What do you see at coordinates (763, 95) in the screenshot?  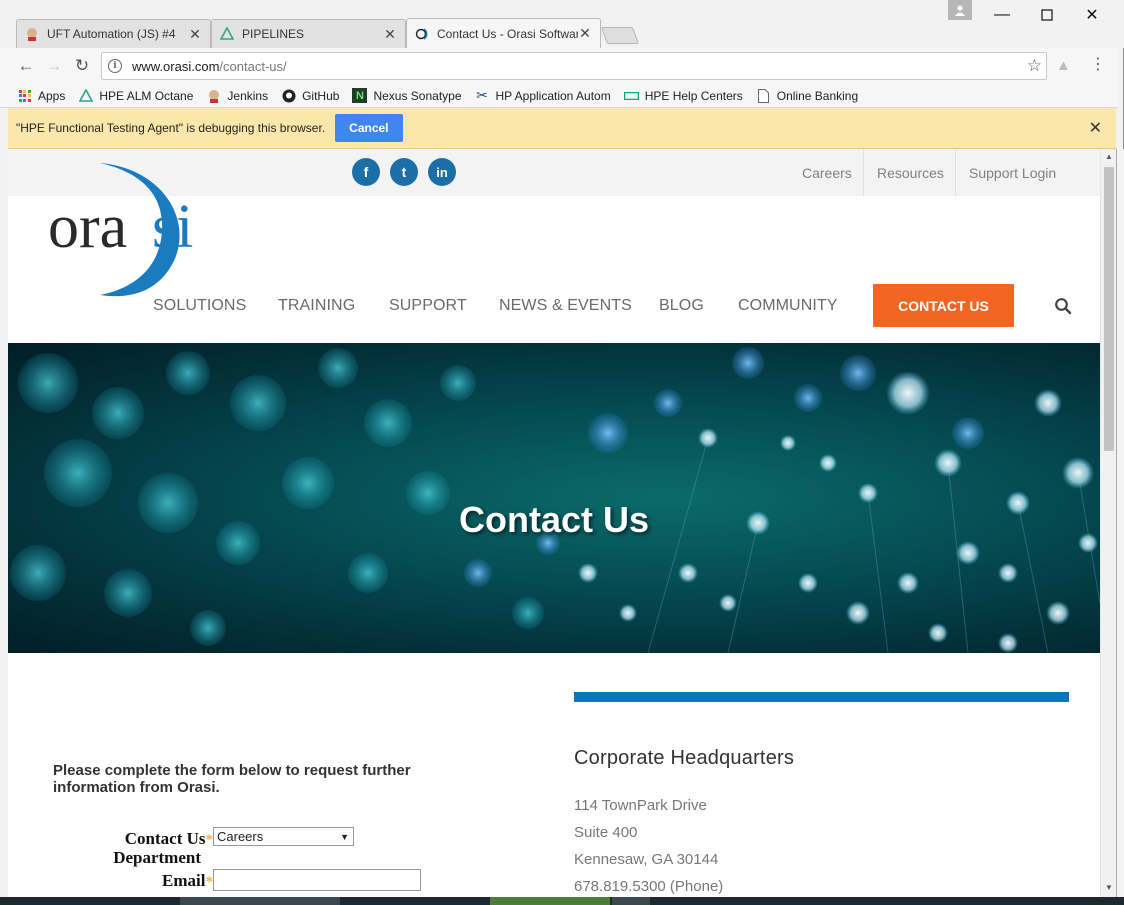 I see `page-icon` at bounding box center [763, 95].